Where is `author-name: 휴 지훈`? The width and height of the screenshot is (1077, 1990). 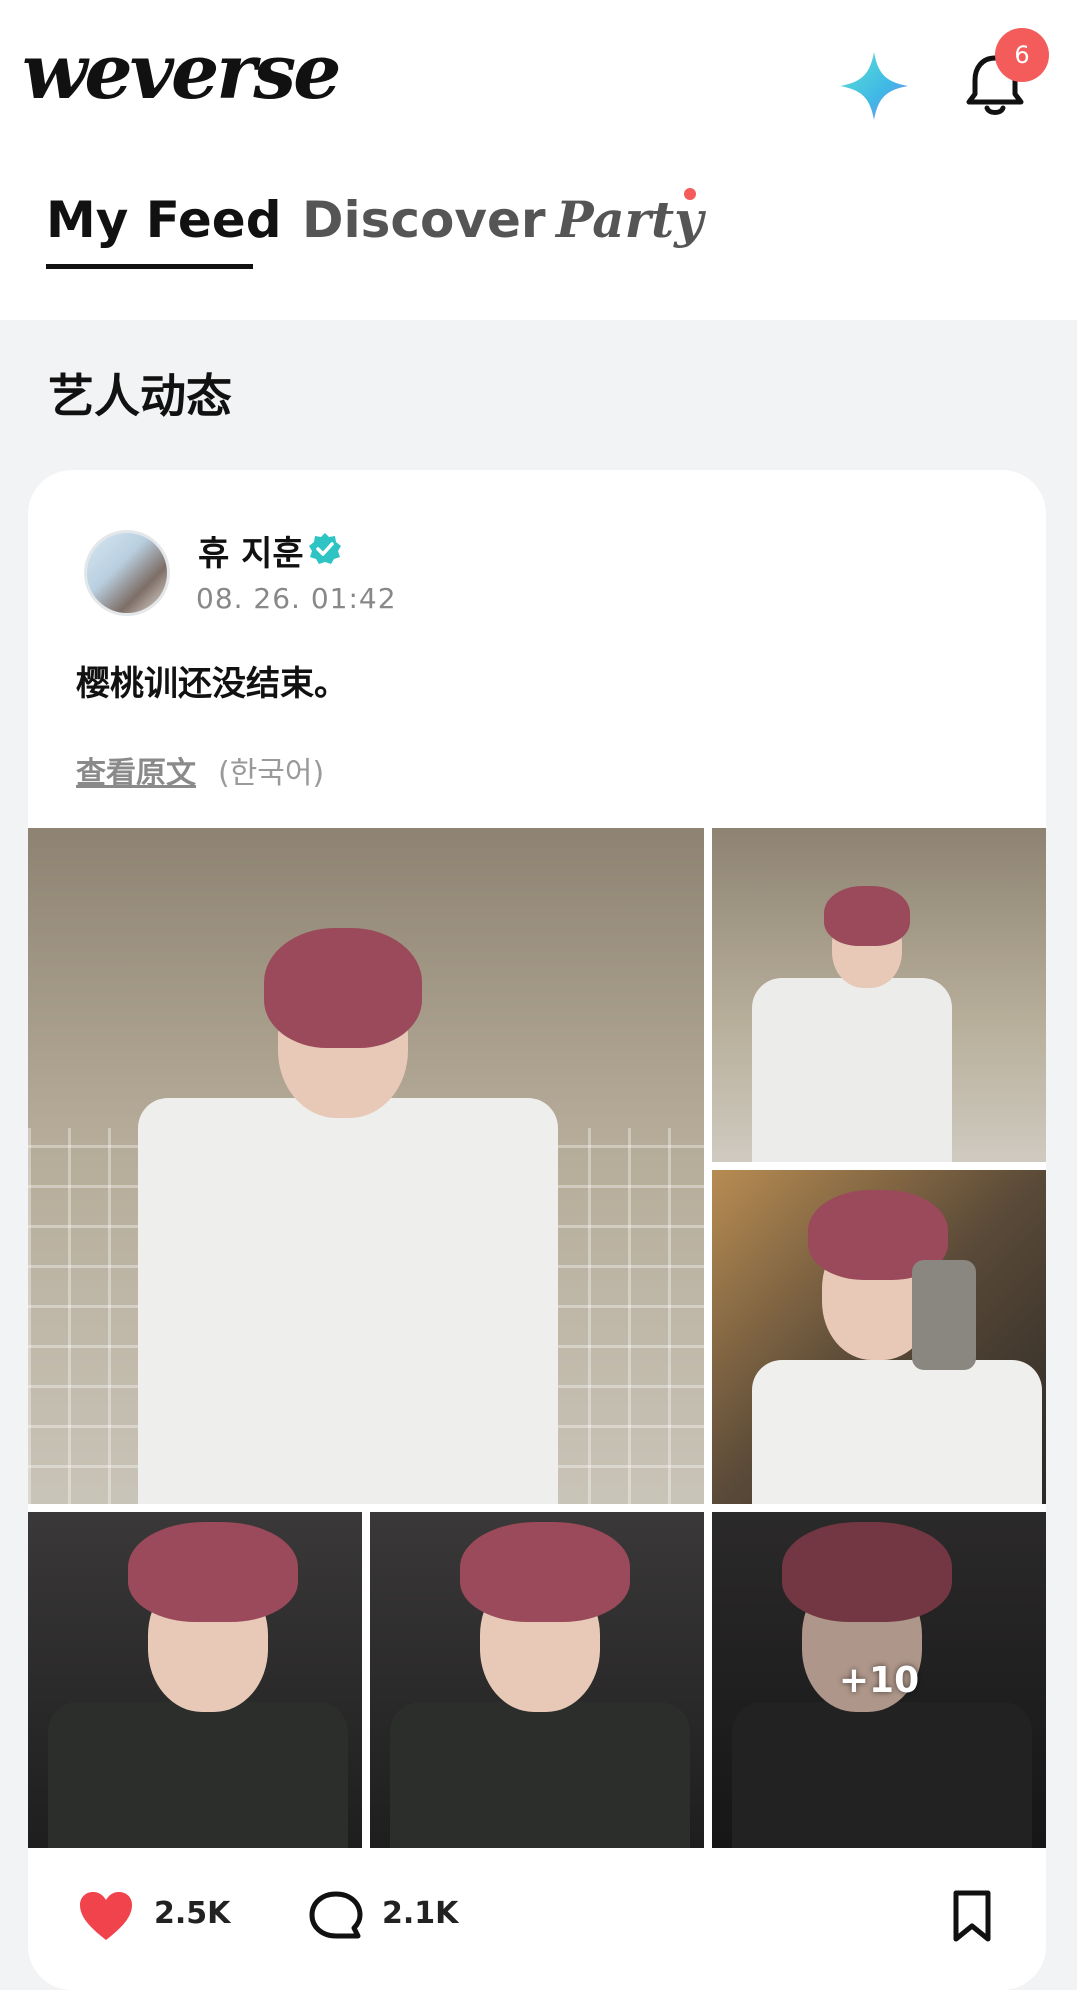 author-name: 휴 지훈 is located at coordinates (251, 550).